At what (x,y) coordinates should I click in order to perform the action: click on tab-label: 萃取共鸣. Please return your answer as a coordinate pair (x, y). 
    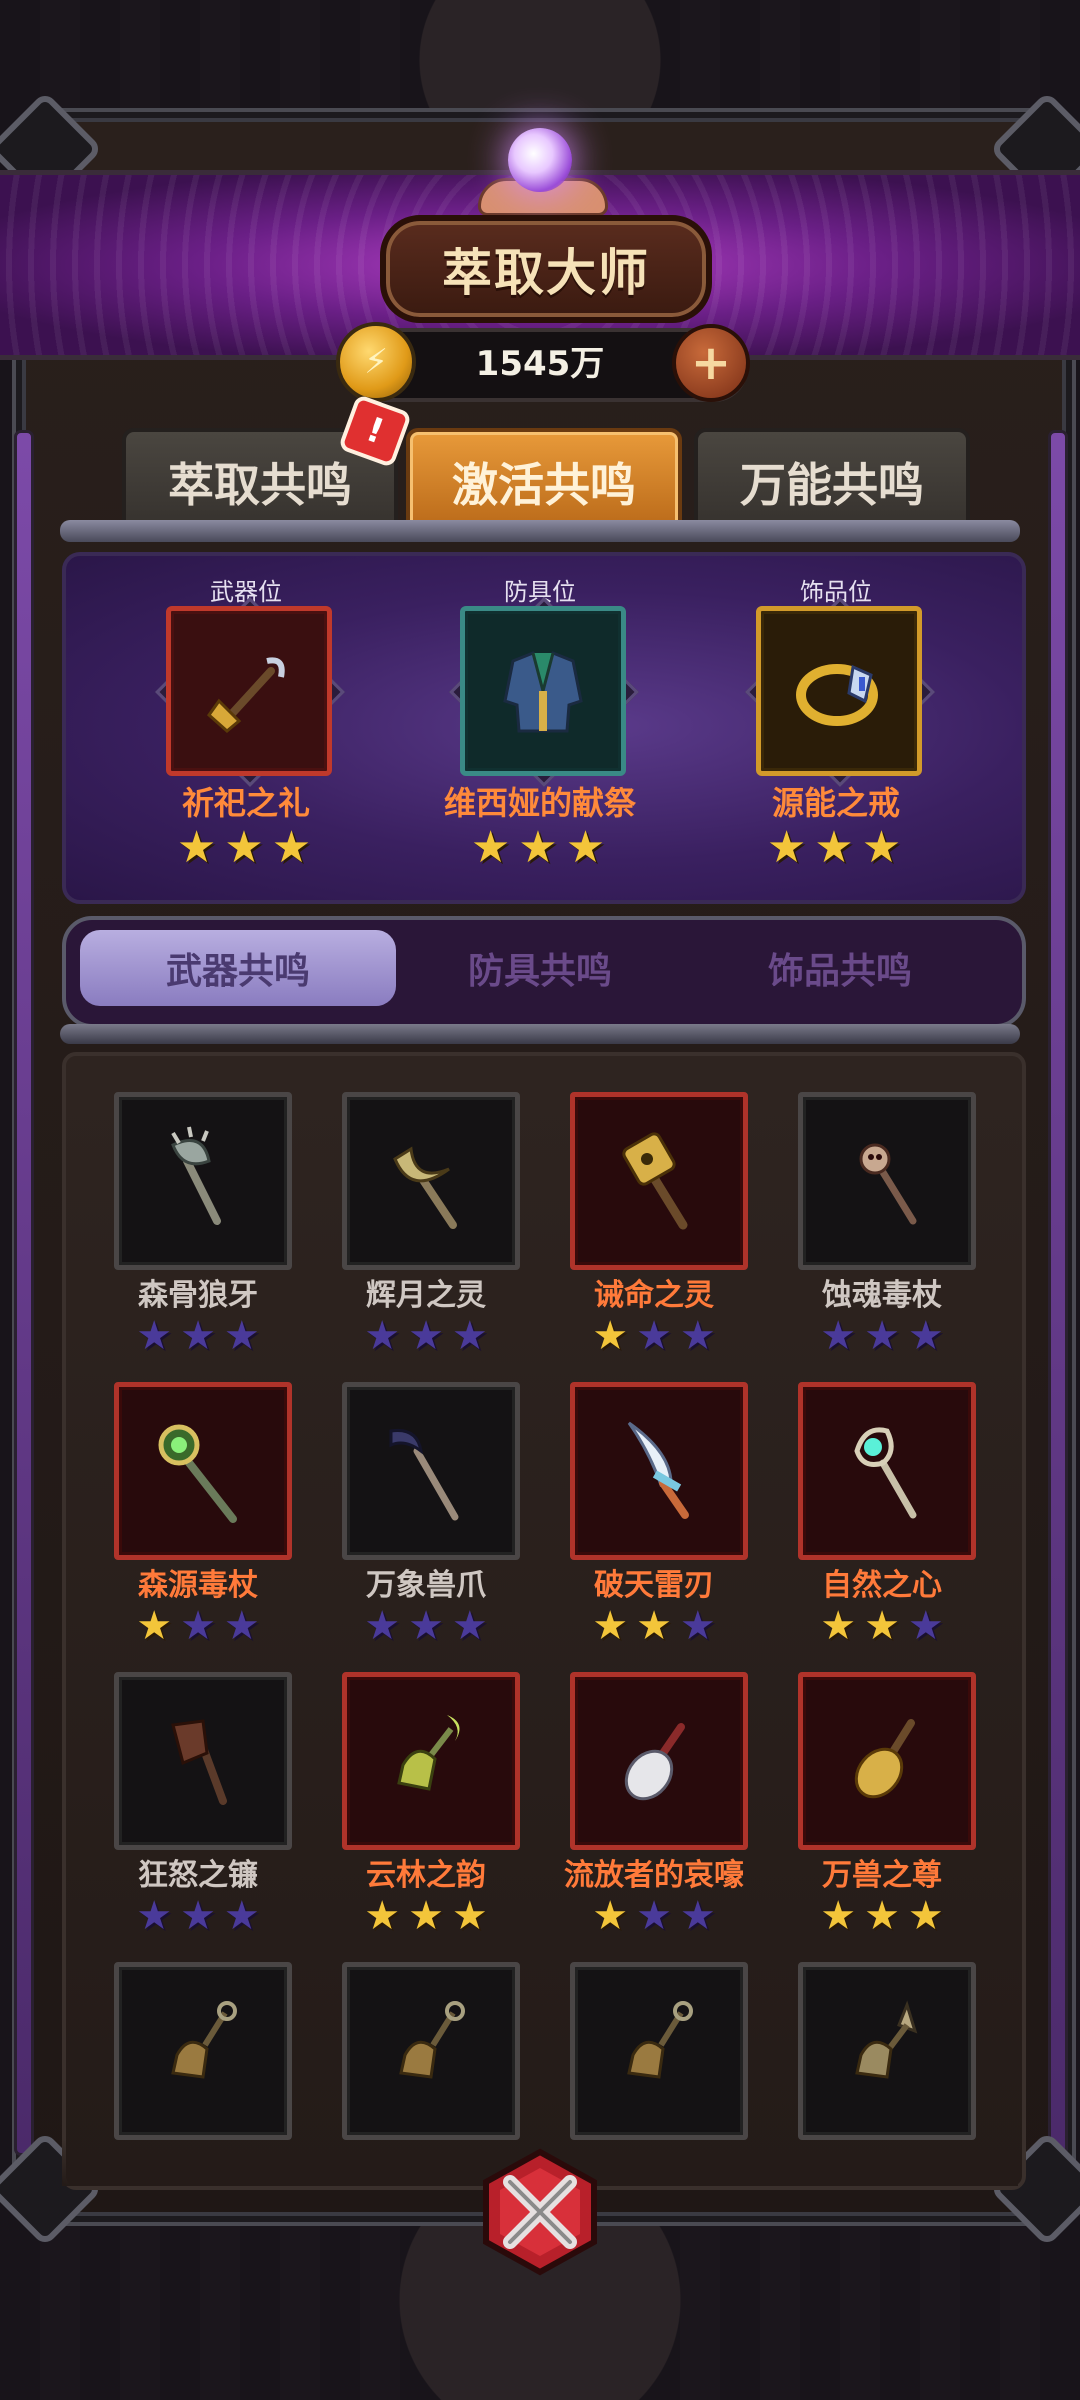
    Looking at the image, I should click on (260, 485).